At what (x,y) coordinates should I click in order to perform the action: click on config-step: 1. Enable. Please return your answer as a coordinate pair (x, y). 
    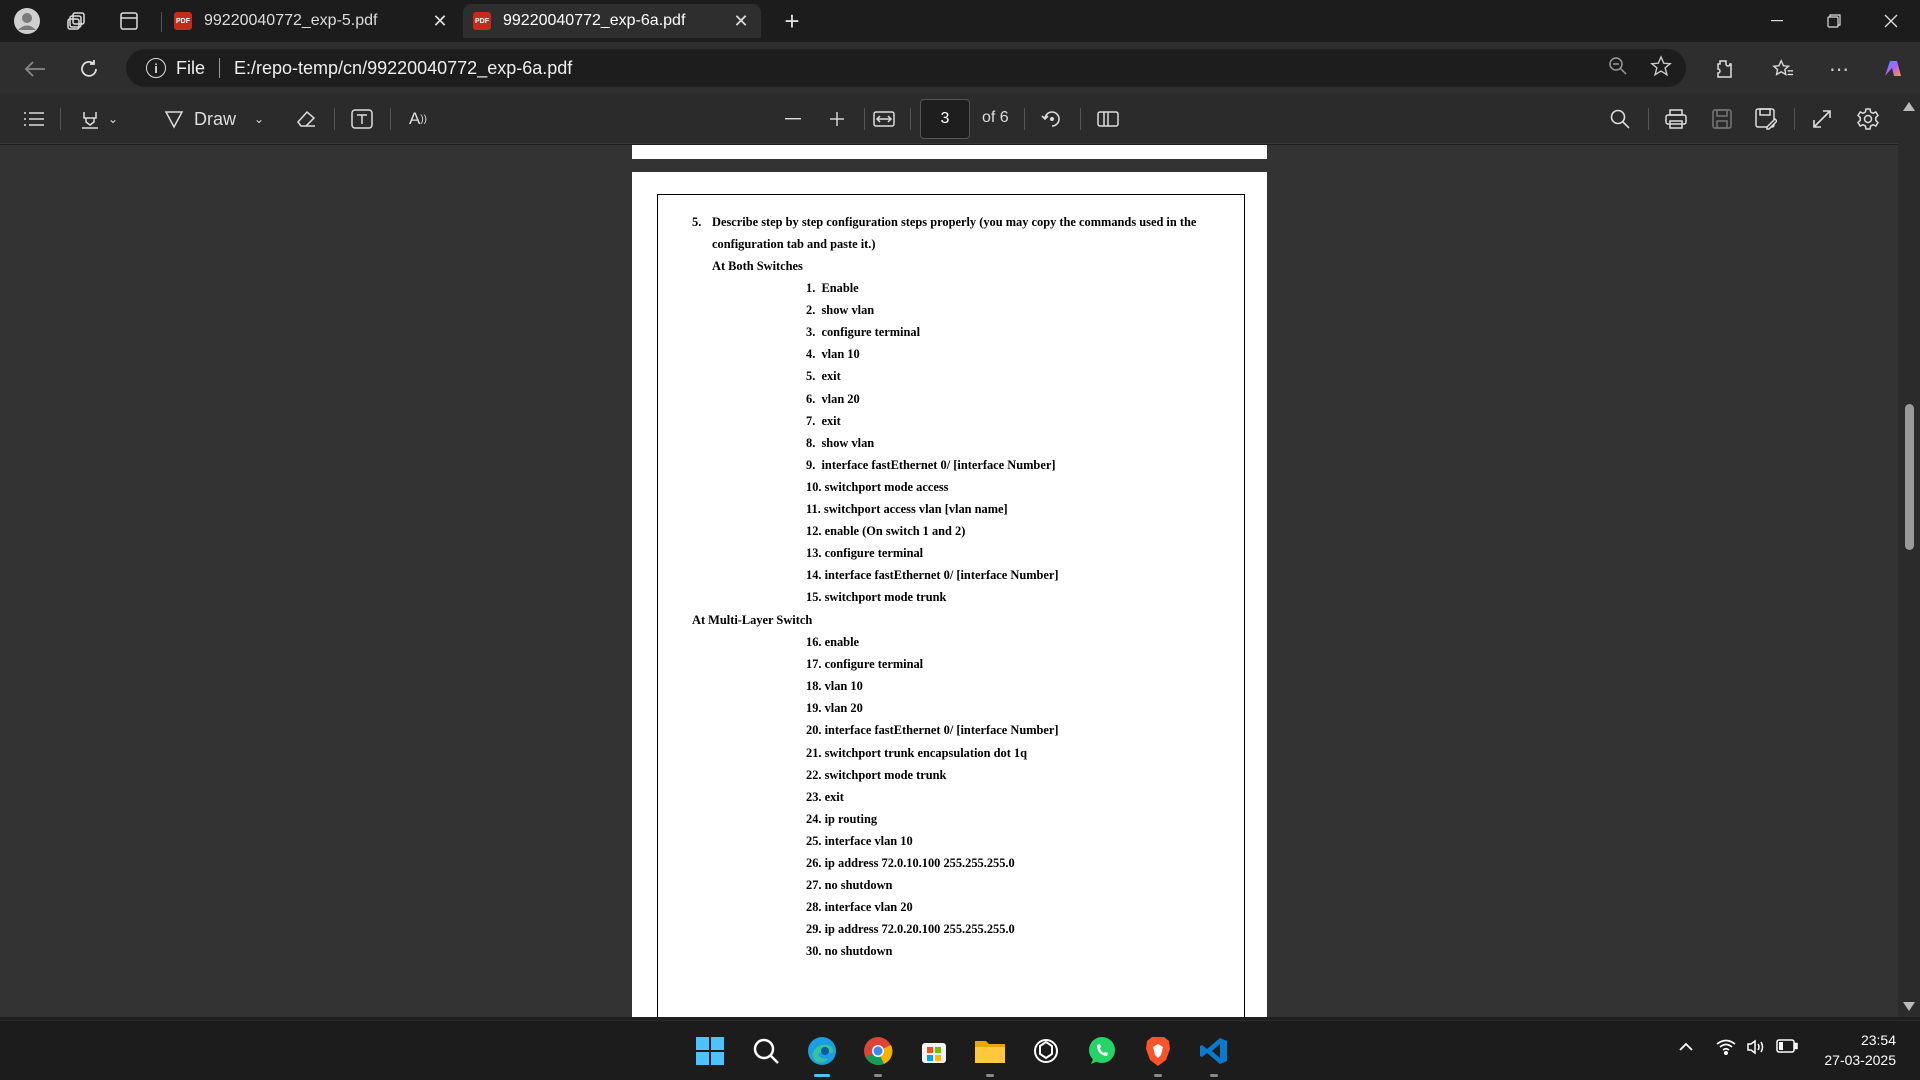
    Looking at the image, I should click on (832, 288).